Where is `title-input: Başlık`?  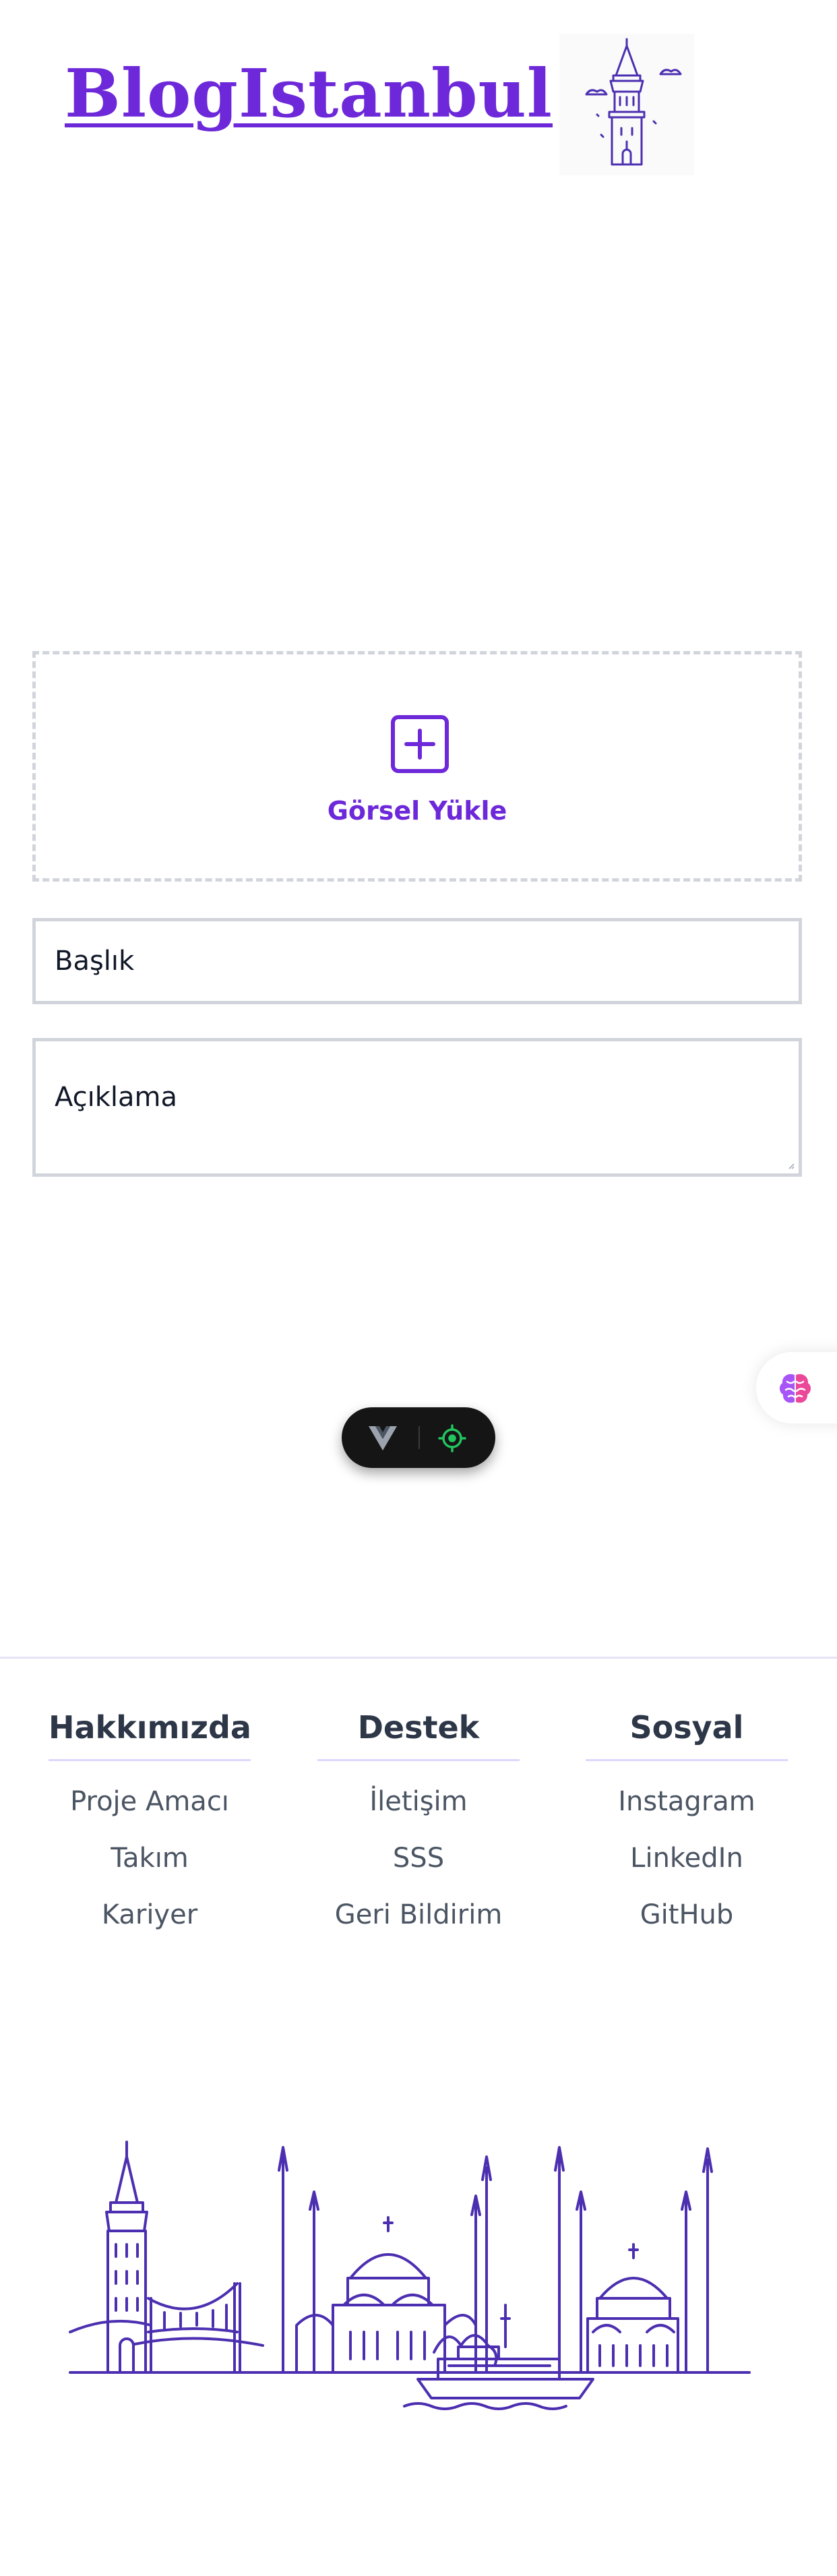 title-input: Başlık is located at coordinates (417, 961).